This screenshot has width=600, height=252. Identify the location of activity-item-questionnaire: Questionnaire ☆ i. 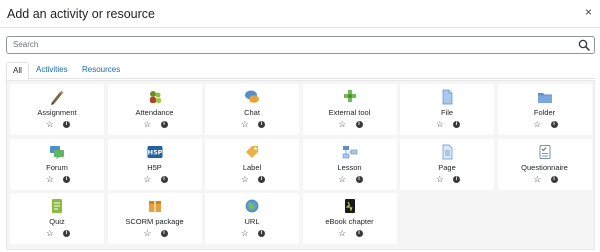
(544, 164).